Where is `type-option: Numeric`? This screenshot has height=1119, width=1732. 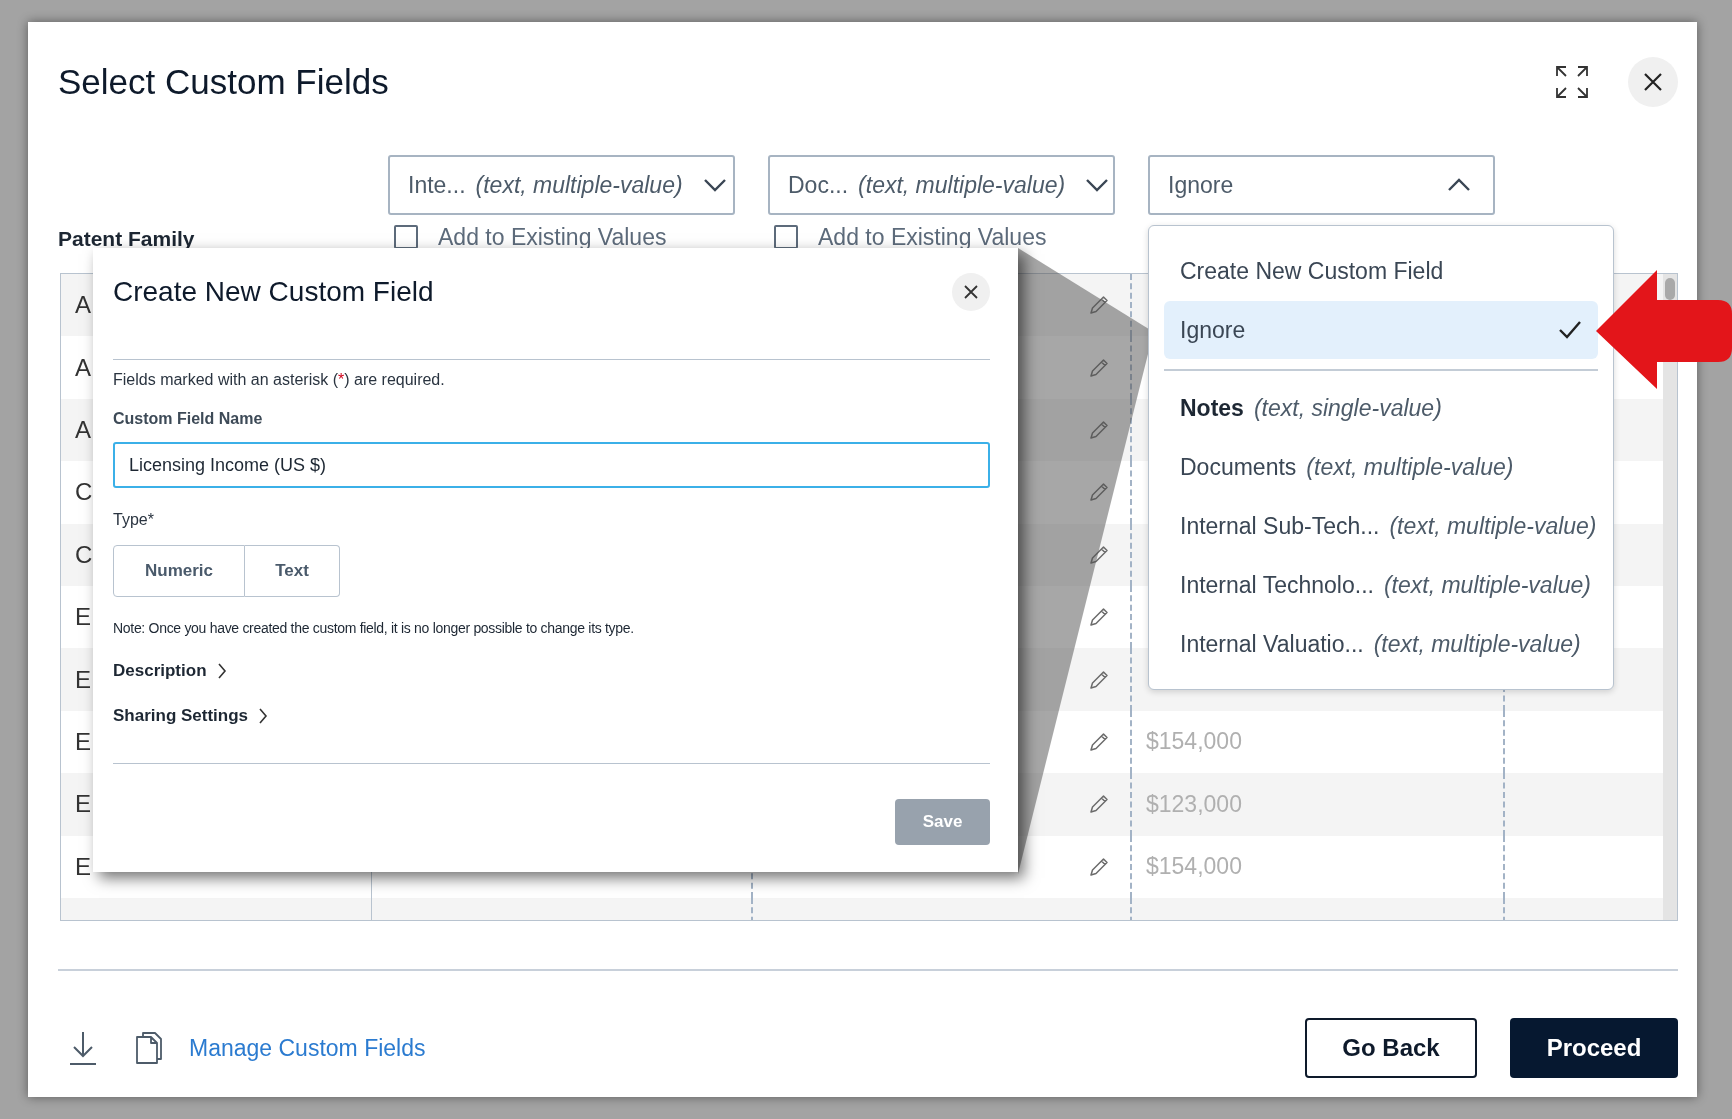
type-option: Numeric is located at coordinates (179, 571).